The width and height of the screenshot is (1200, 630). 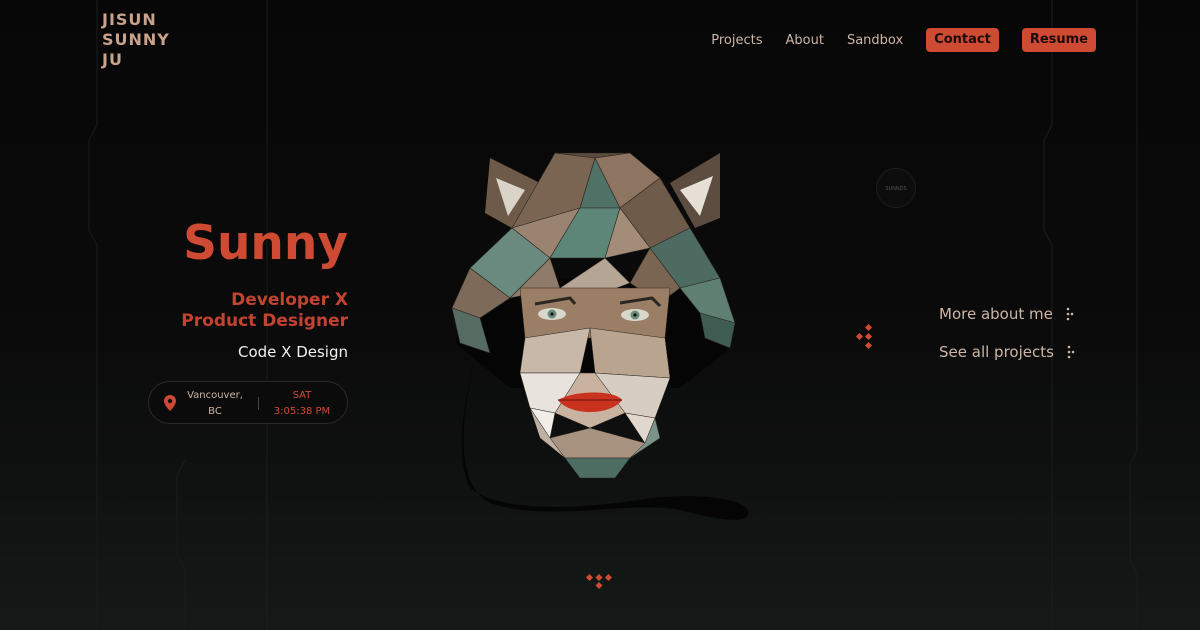 What do you see at coordinates (215, 404) in the screenshot?
I see `location-text: Vancouver, BC` at bounding box center [215, 404].